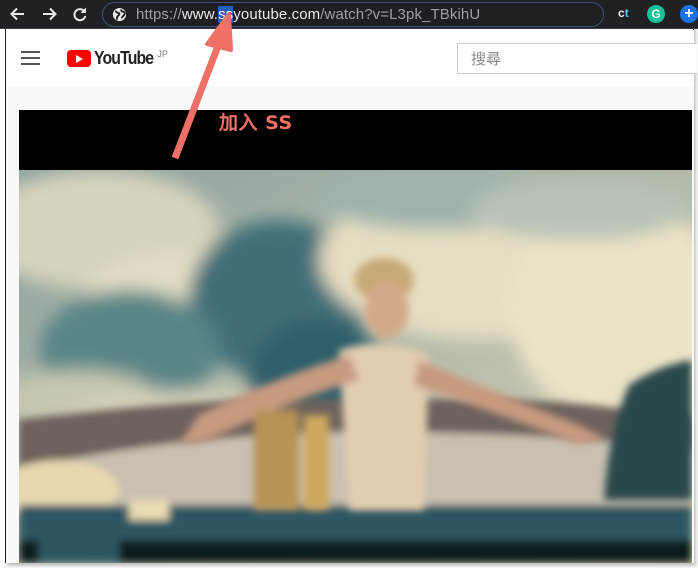  I want to click on url-host-prefix: www., so click(200, 14).